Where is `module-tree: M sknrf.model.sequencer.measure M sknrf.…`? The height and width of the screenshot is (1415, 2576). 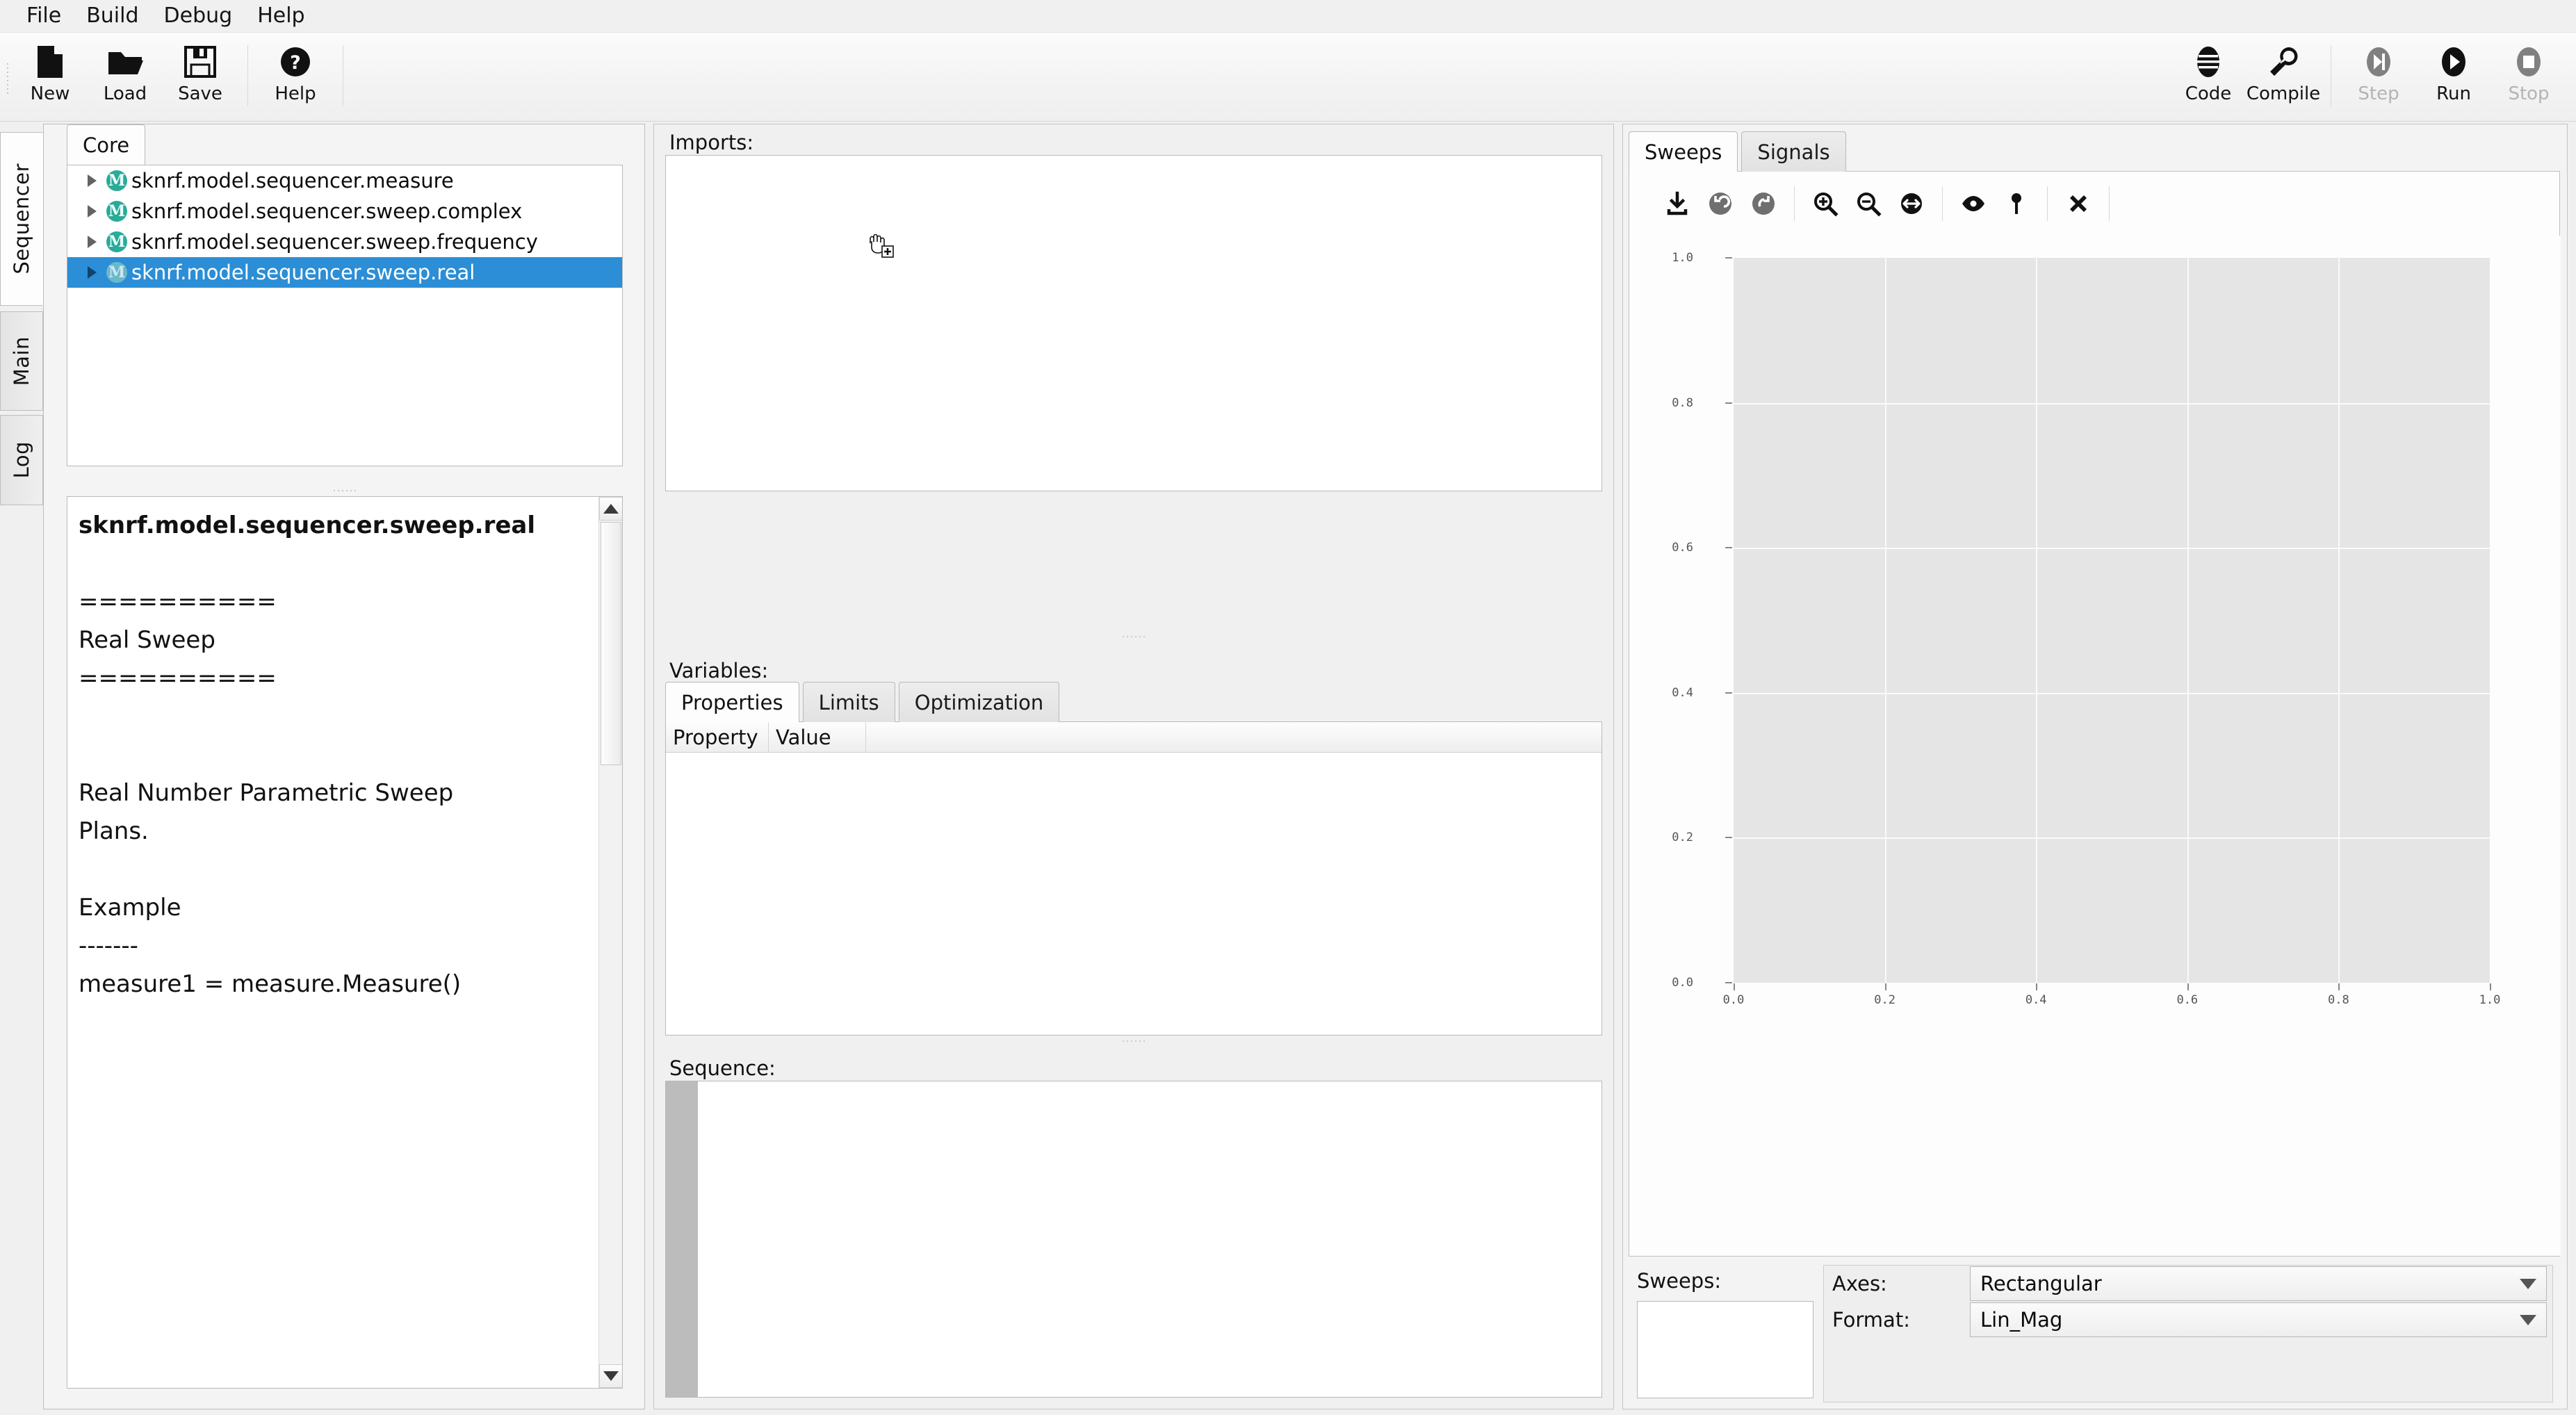
module-tree: M sknrf.model.sequencer.measure M sknrf.… is located at coordinates (345, 315).